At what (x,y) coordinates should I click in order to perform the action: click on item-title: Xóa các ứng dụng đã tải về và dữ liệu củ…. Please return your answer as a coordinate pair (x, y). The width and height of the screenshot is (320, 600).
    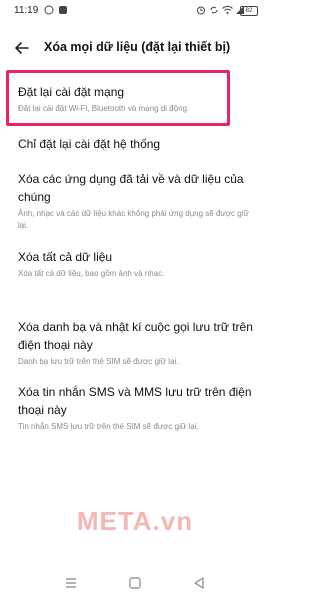
    Looking at the image, I should click on (131, 188).